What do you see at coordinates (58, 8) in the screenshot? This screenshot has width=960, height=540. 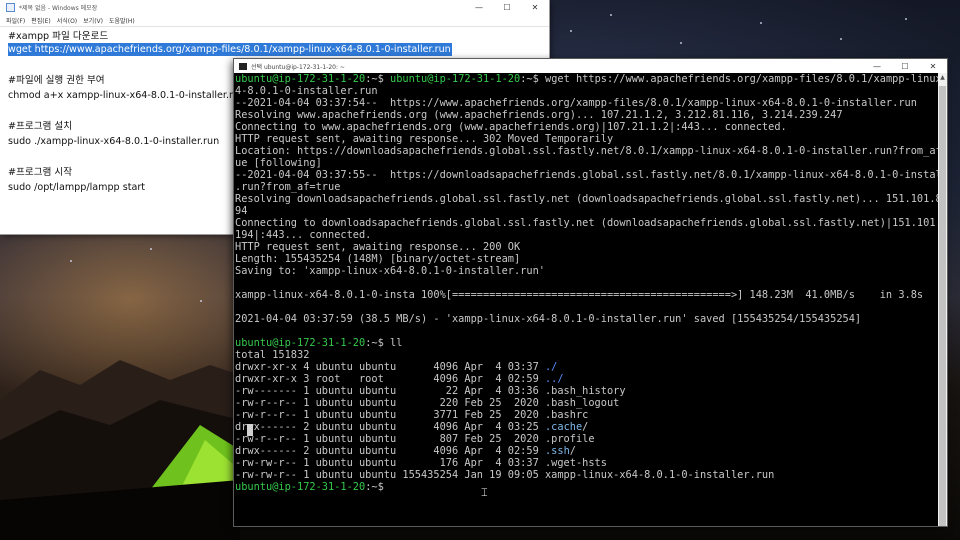 I see `notepad-title: *제목 없음 - Windows 메모장` at bounding box center [58, 8].